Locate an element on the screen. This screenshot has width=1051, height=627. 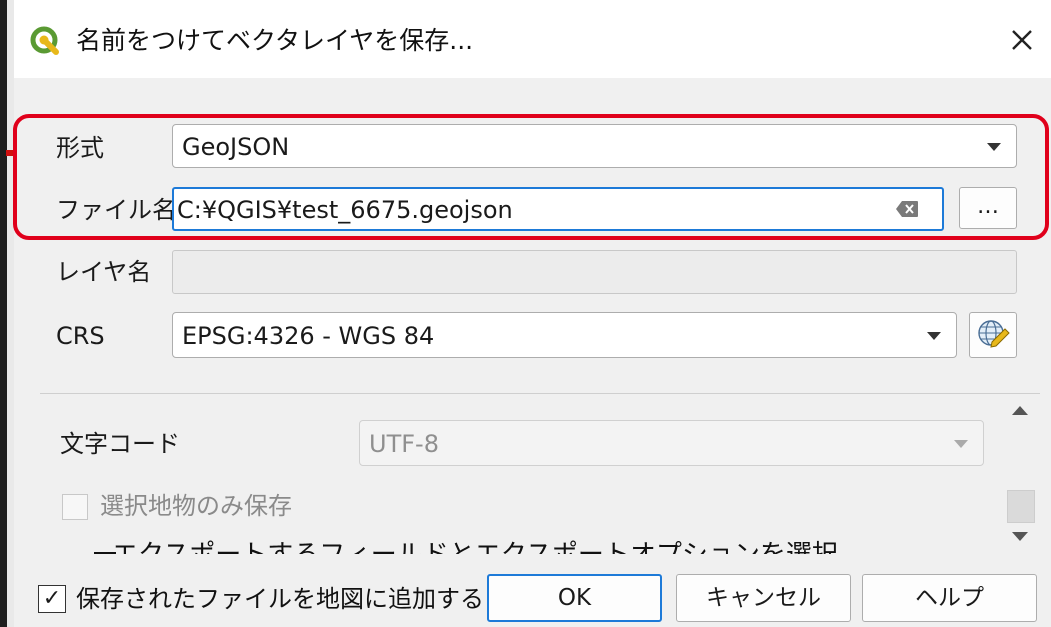
cancel-button: キャンセル is located at coordinates (763, 598).